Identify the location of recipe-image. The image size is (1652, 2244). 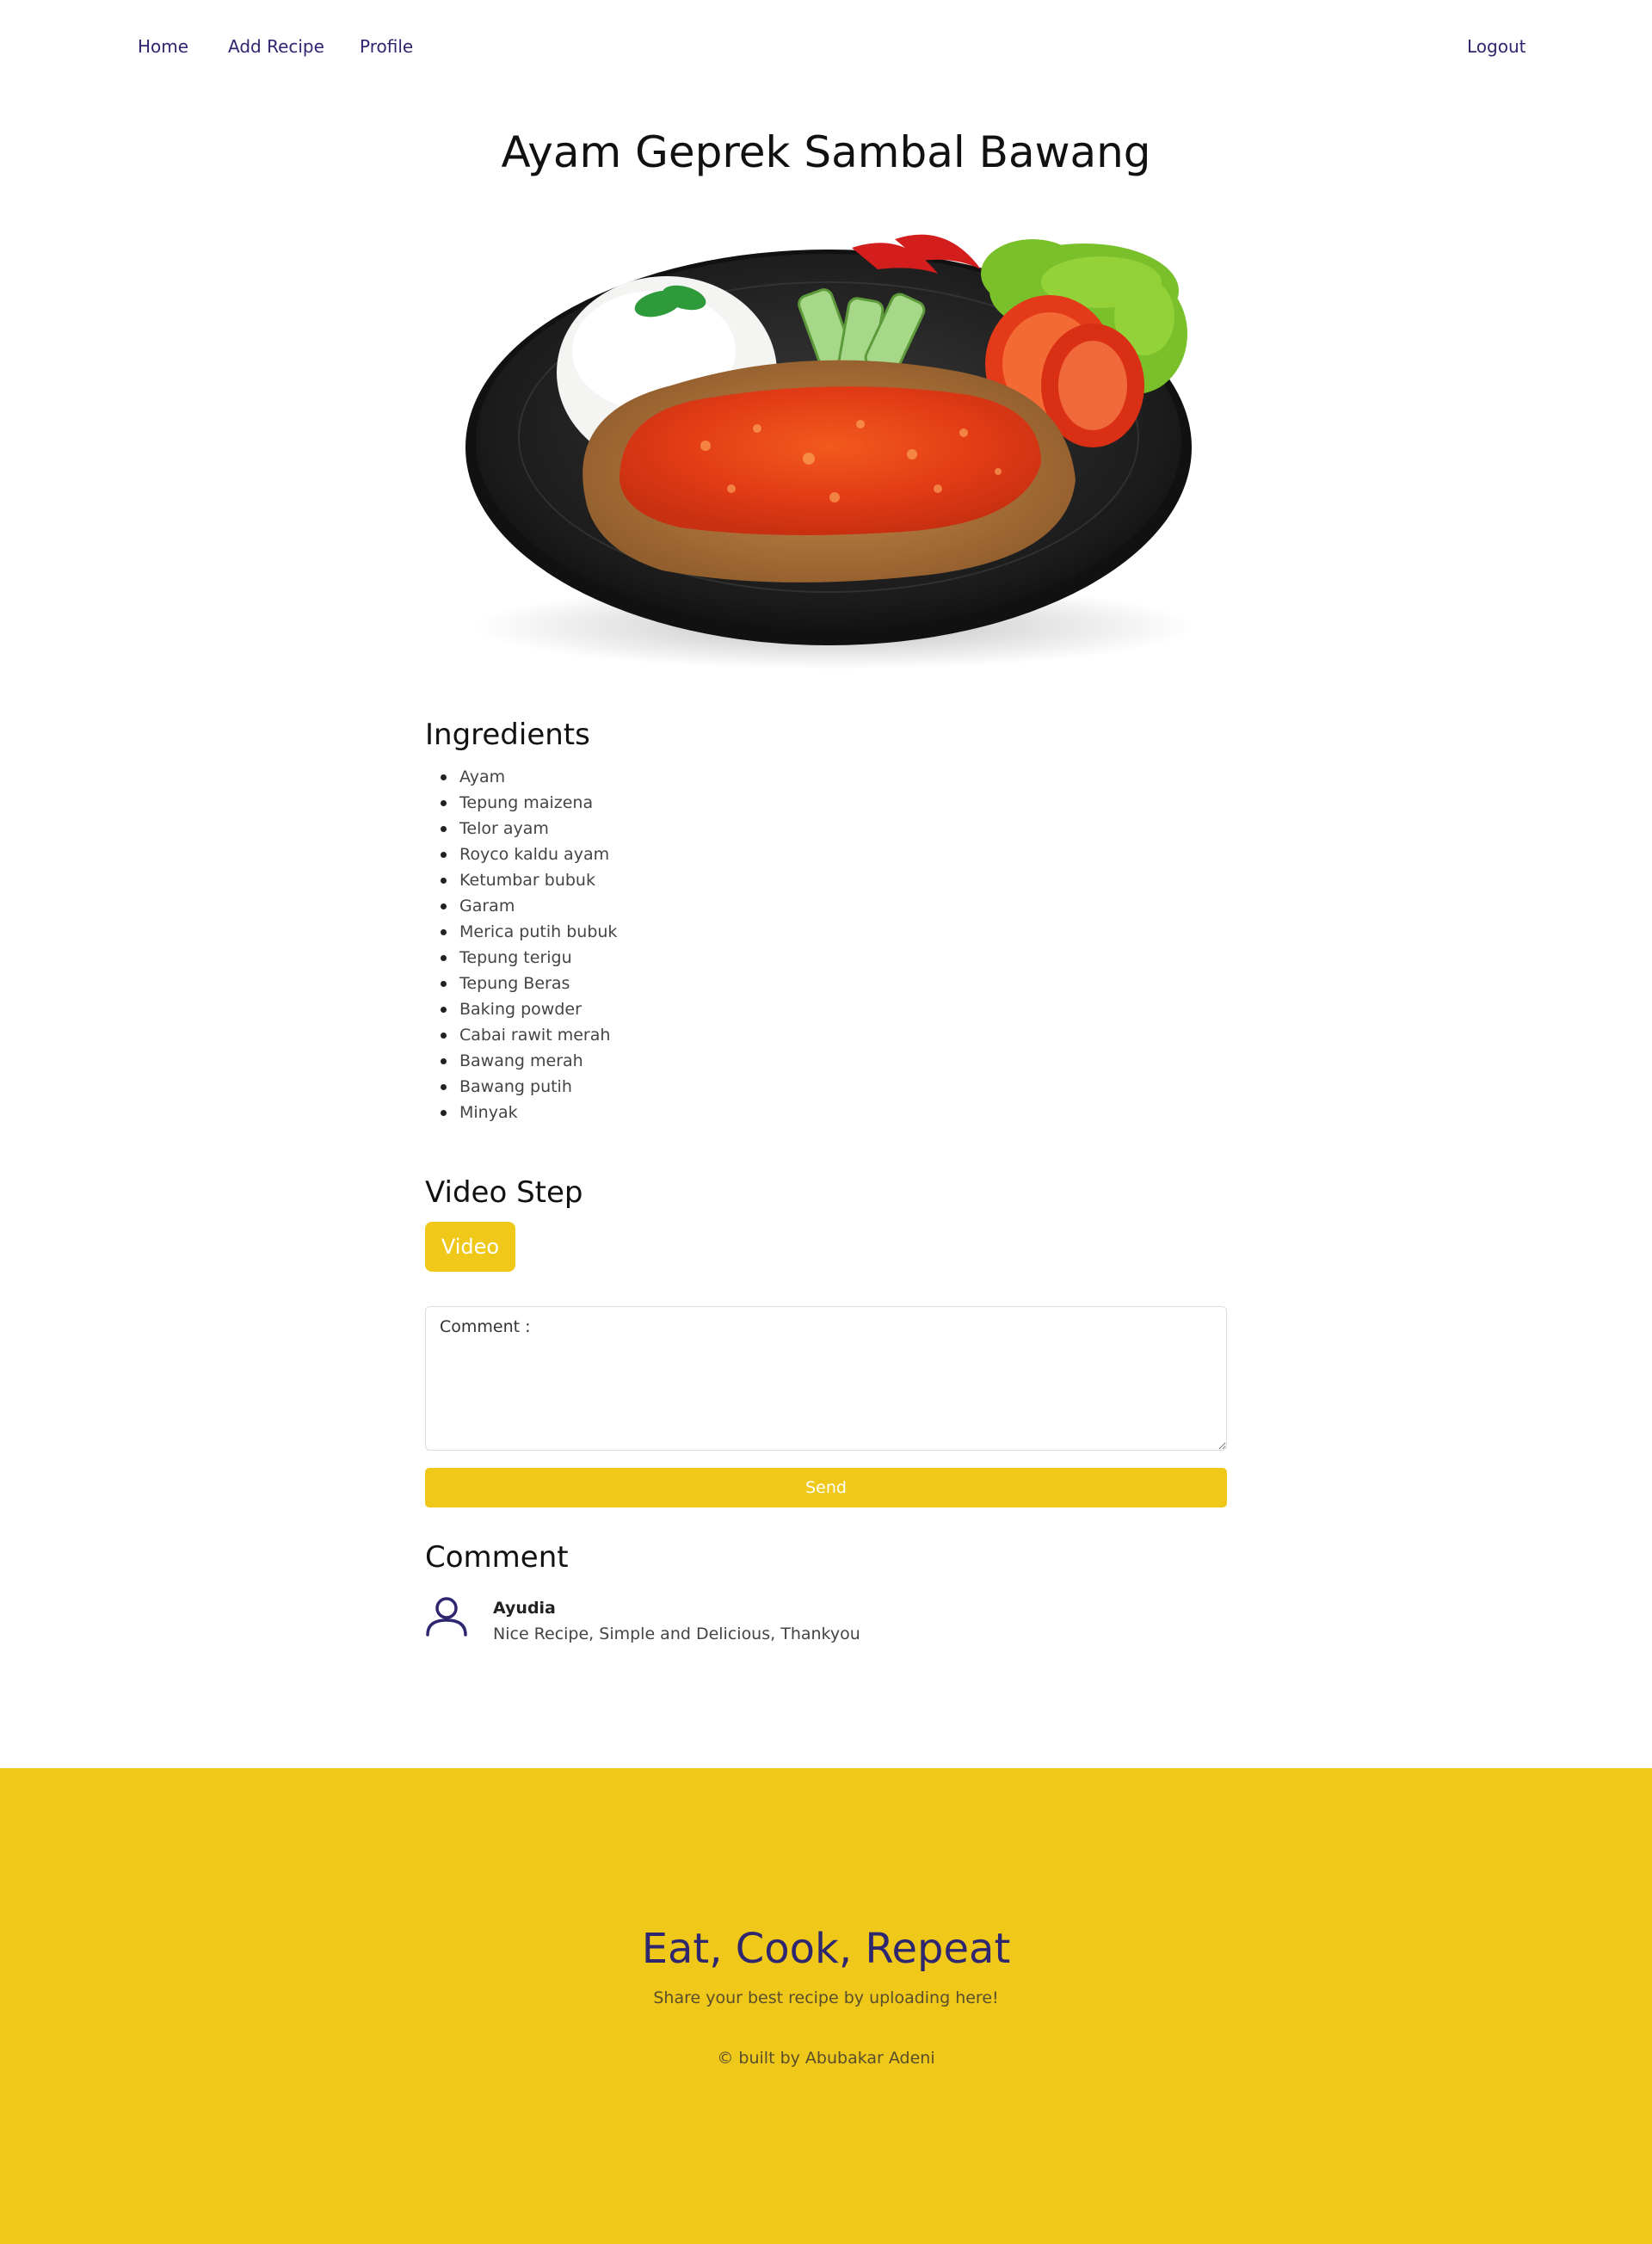
(830, 451).